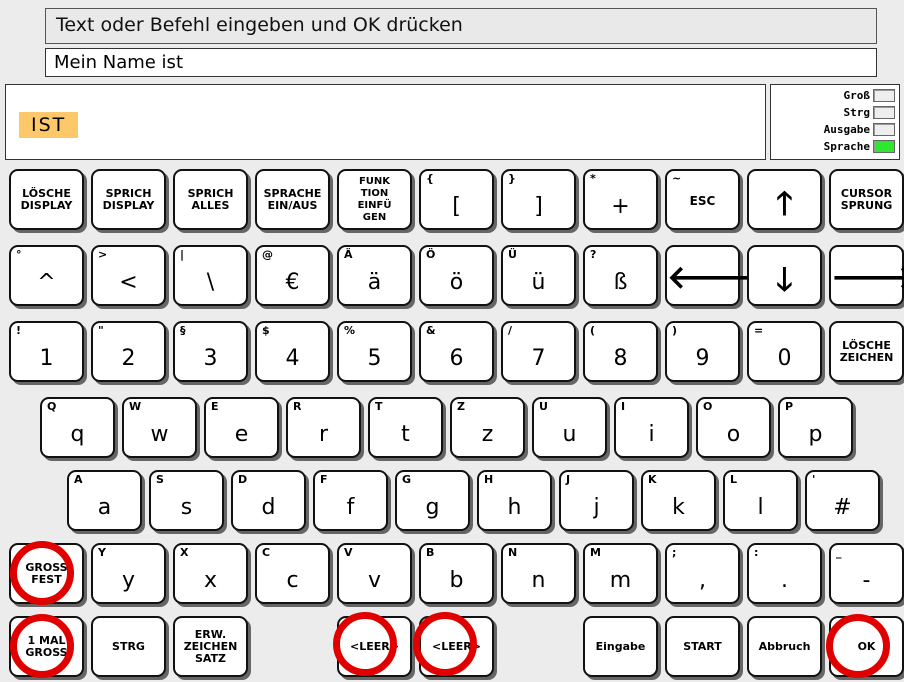  What do you see at coordinates (128, 351) in the screenshot?
I see `digit-key: " 2` at bounding box center [128, 351].